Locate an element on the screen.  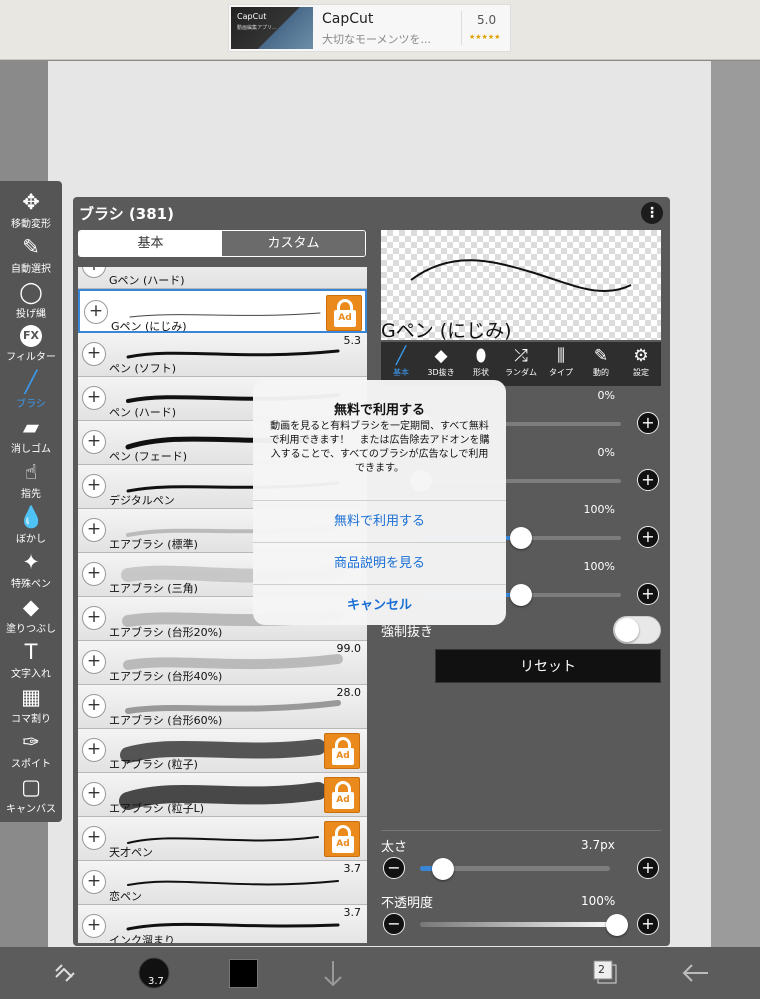
use-free-button: 無料で利用する is located at coordinates (379, 521).